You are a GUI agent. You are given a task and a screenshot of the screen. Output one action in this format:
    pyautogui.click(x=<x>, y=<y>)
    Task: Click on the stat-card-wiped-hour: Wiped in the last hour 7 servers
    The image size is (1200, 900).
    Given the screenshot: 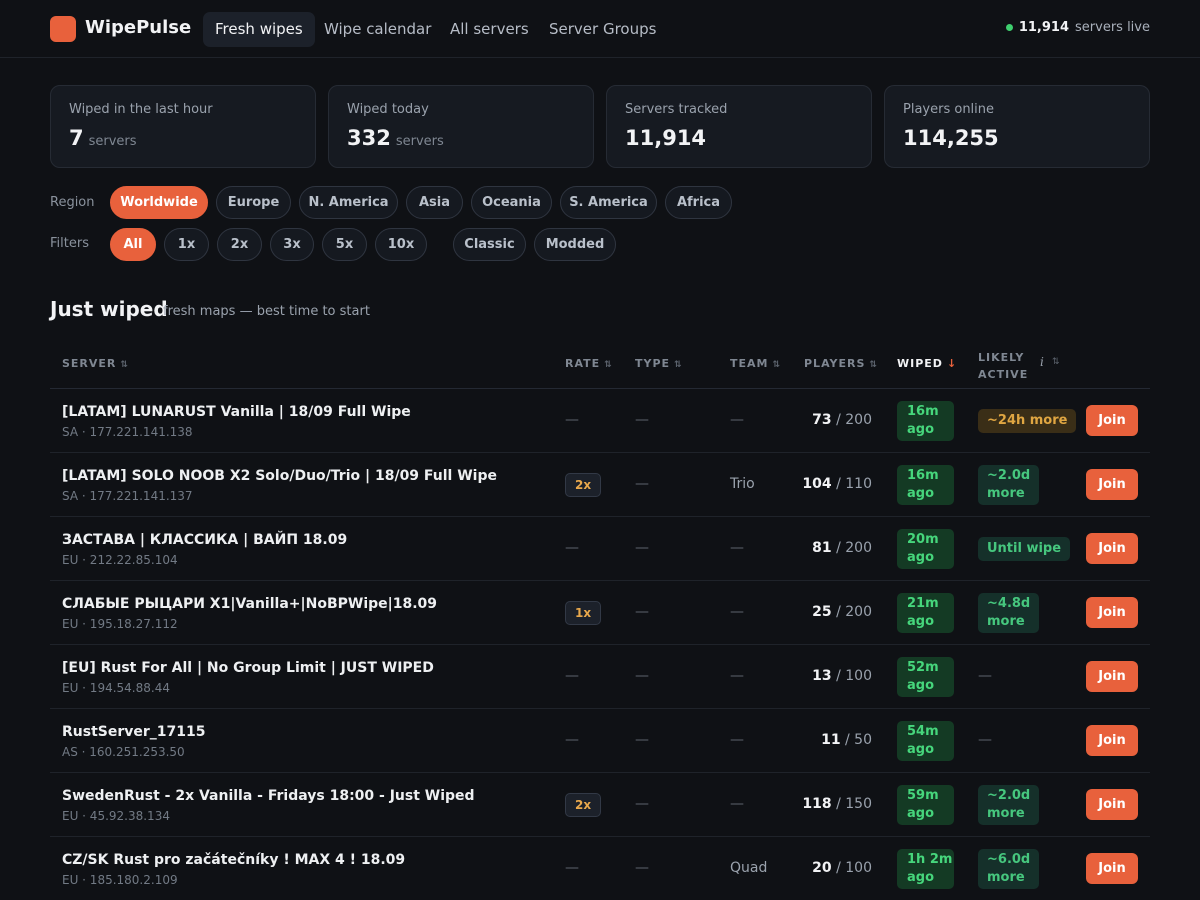 What is the action you would take?
    pyautogui.click(x=183, y=126)
    